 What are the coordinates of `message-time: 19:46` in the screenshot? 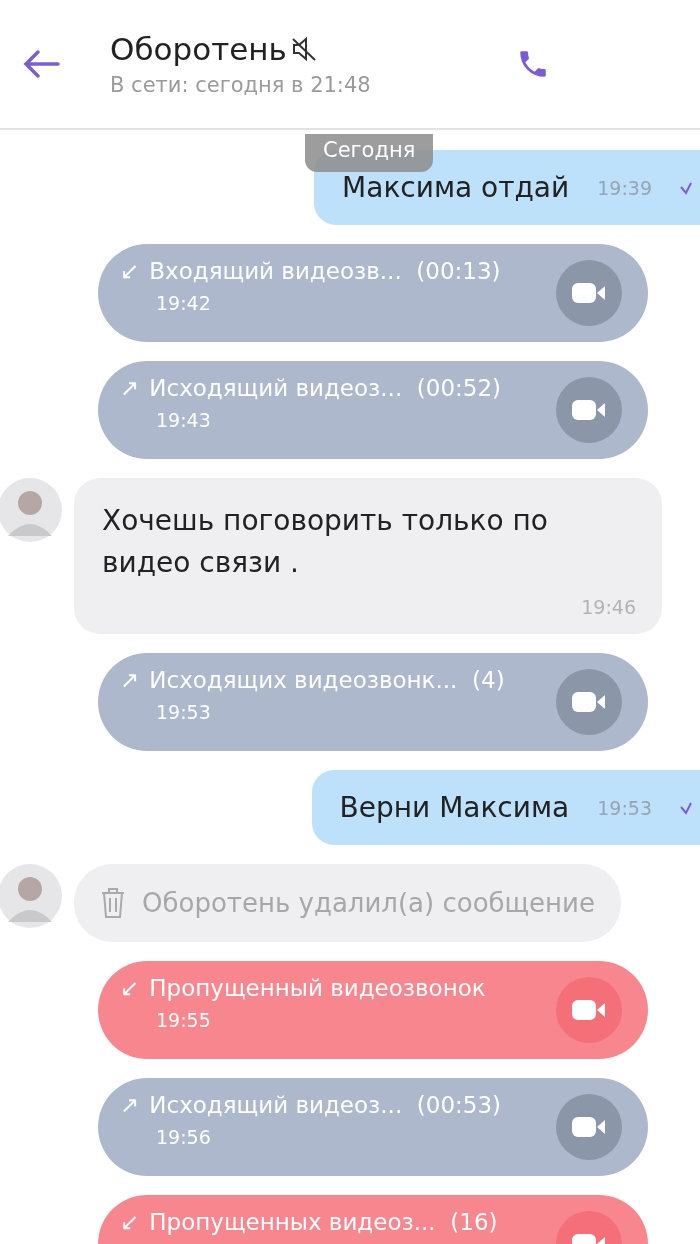 It's located at (608, 607).